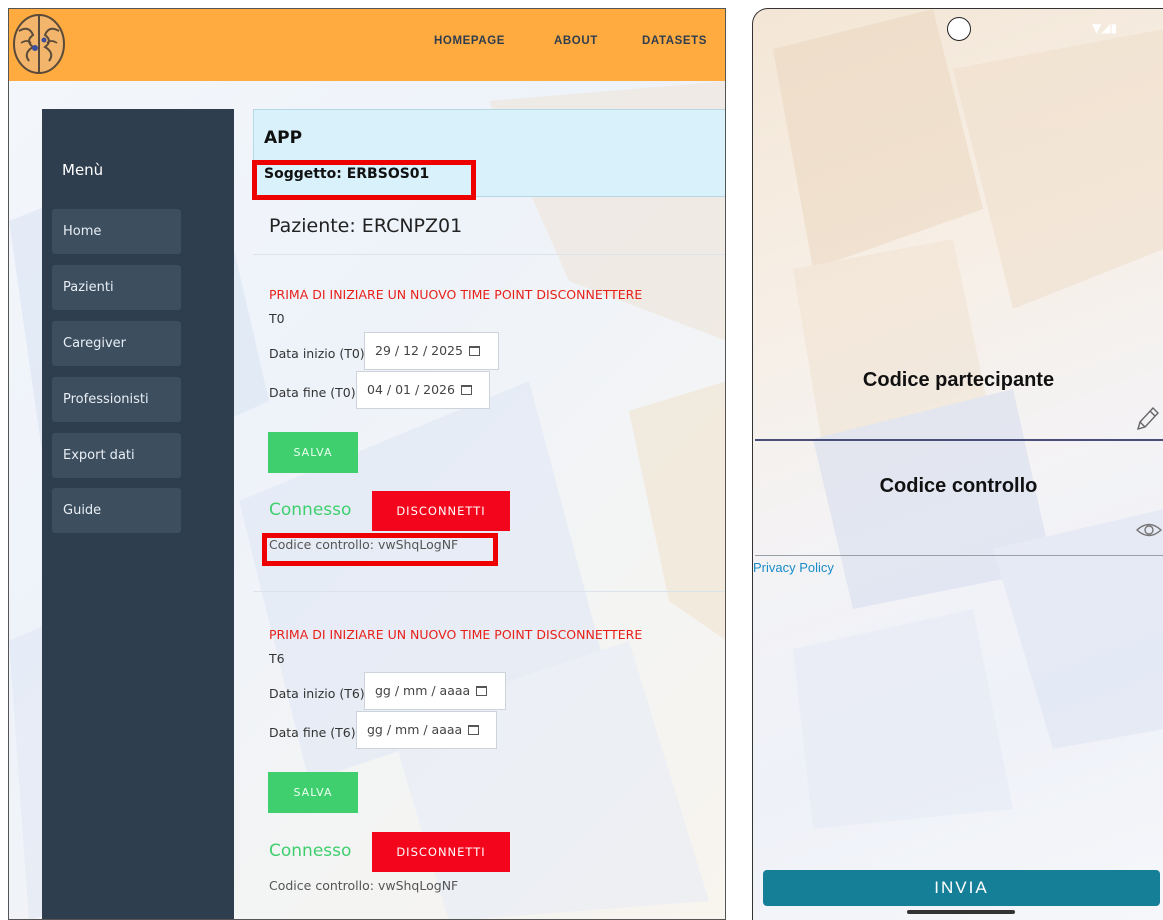 This screenshot has height=920, width=1163. I want to click on top-navigation-bar: HOMEPAGE ABOUT DATASETS, so click(367, 45).